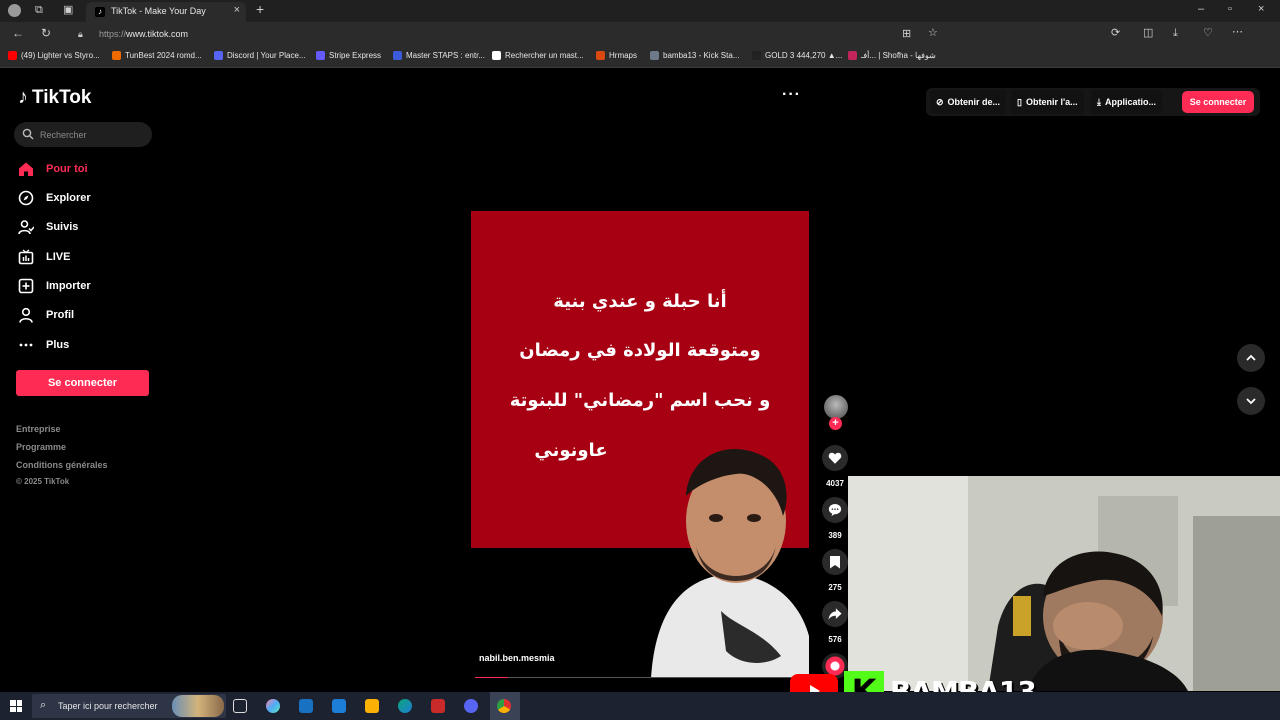 The width and height of the screenshot is (1280, 720). Describe the element at coordinates (260, 9) in the screenshot. I see `new-tab-icon: +` at that location.